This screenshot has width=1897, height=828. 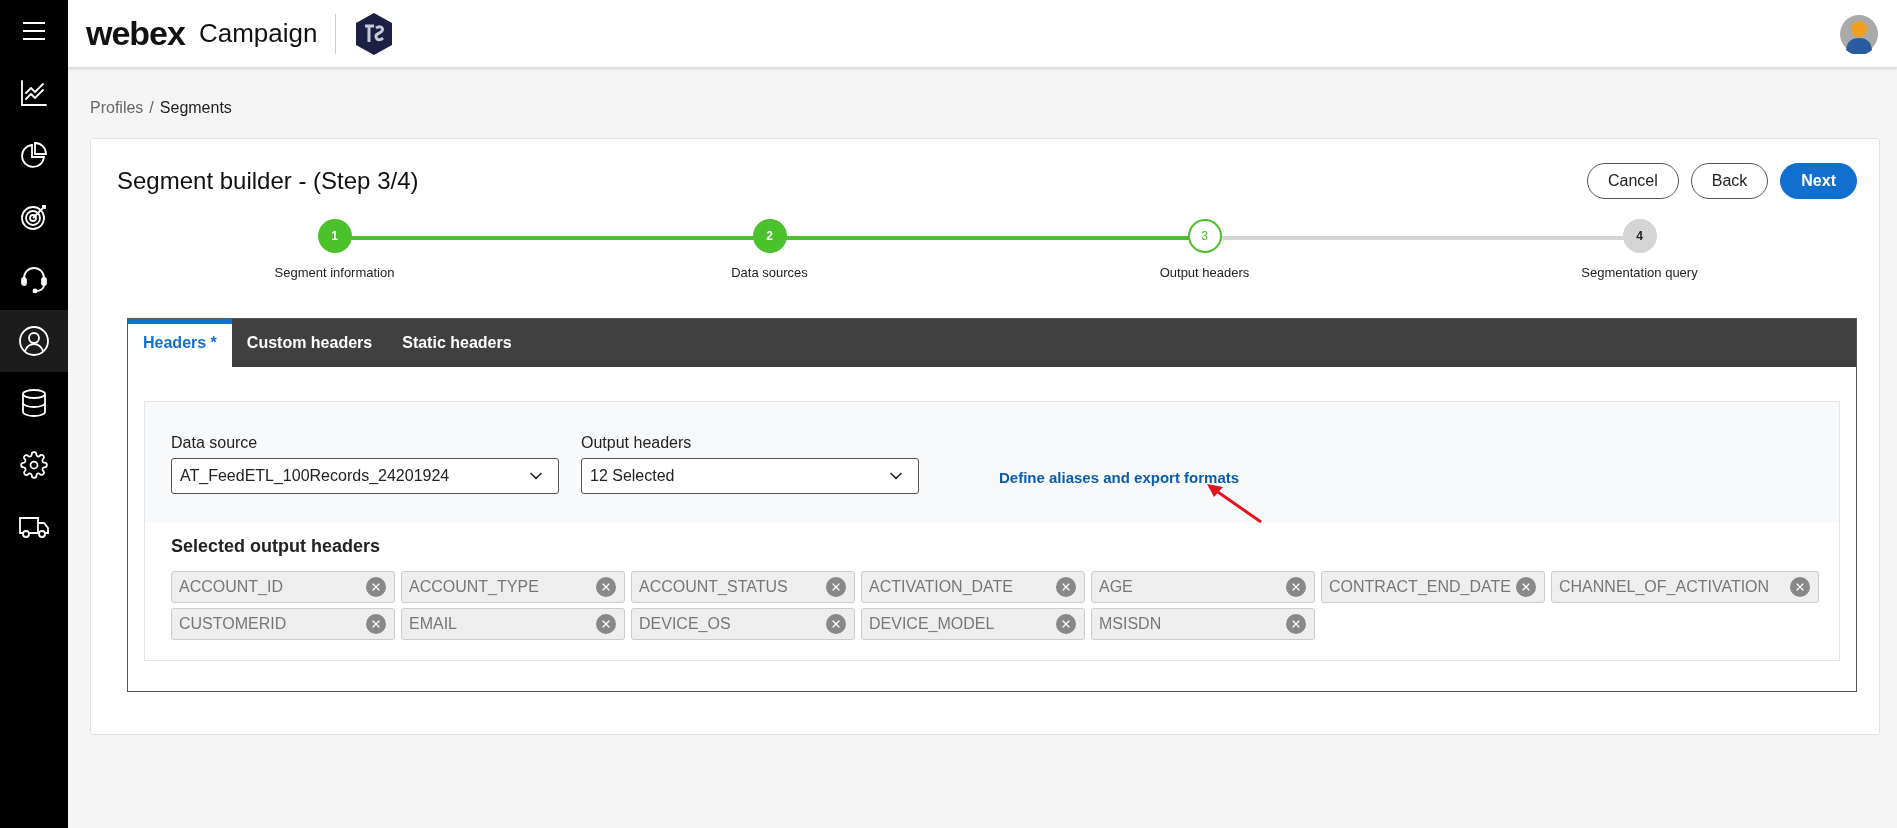 What do you see at coordinates (433, 624) in the screenshot?
I see `chip-label: EMAIL` at bounding box center [433, 624].